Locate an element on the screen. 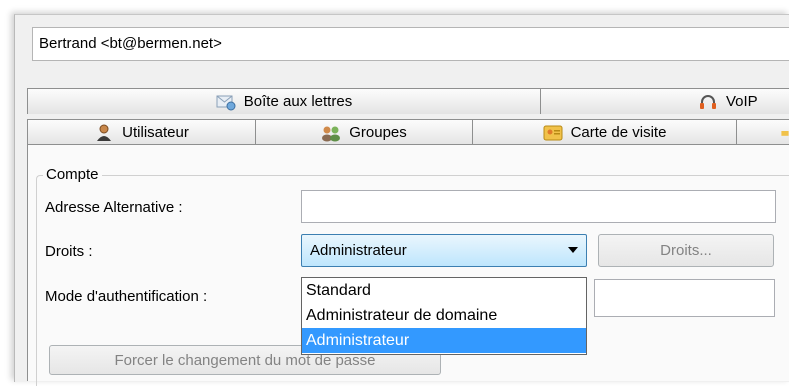  tab-next is located at coordinates (762, 132).